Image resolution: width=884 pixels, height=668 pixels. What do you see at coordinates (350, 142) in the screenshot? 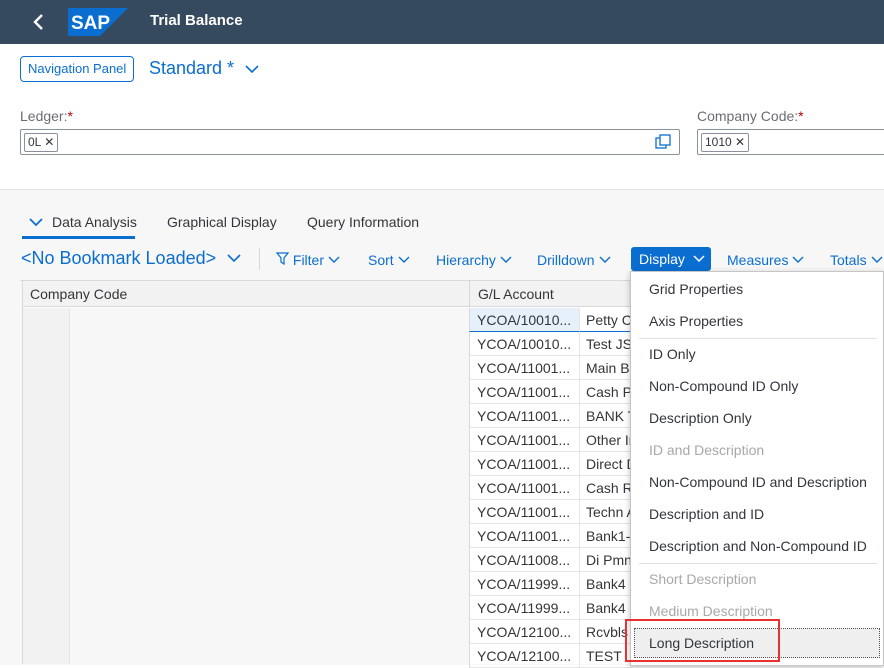
I see `ledger-input: 0L ✕` at bounding box center [350, 142].